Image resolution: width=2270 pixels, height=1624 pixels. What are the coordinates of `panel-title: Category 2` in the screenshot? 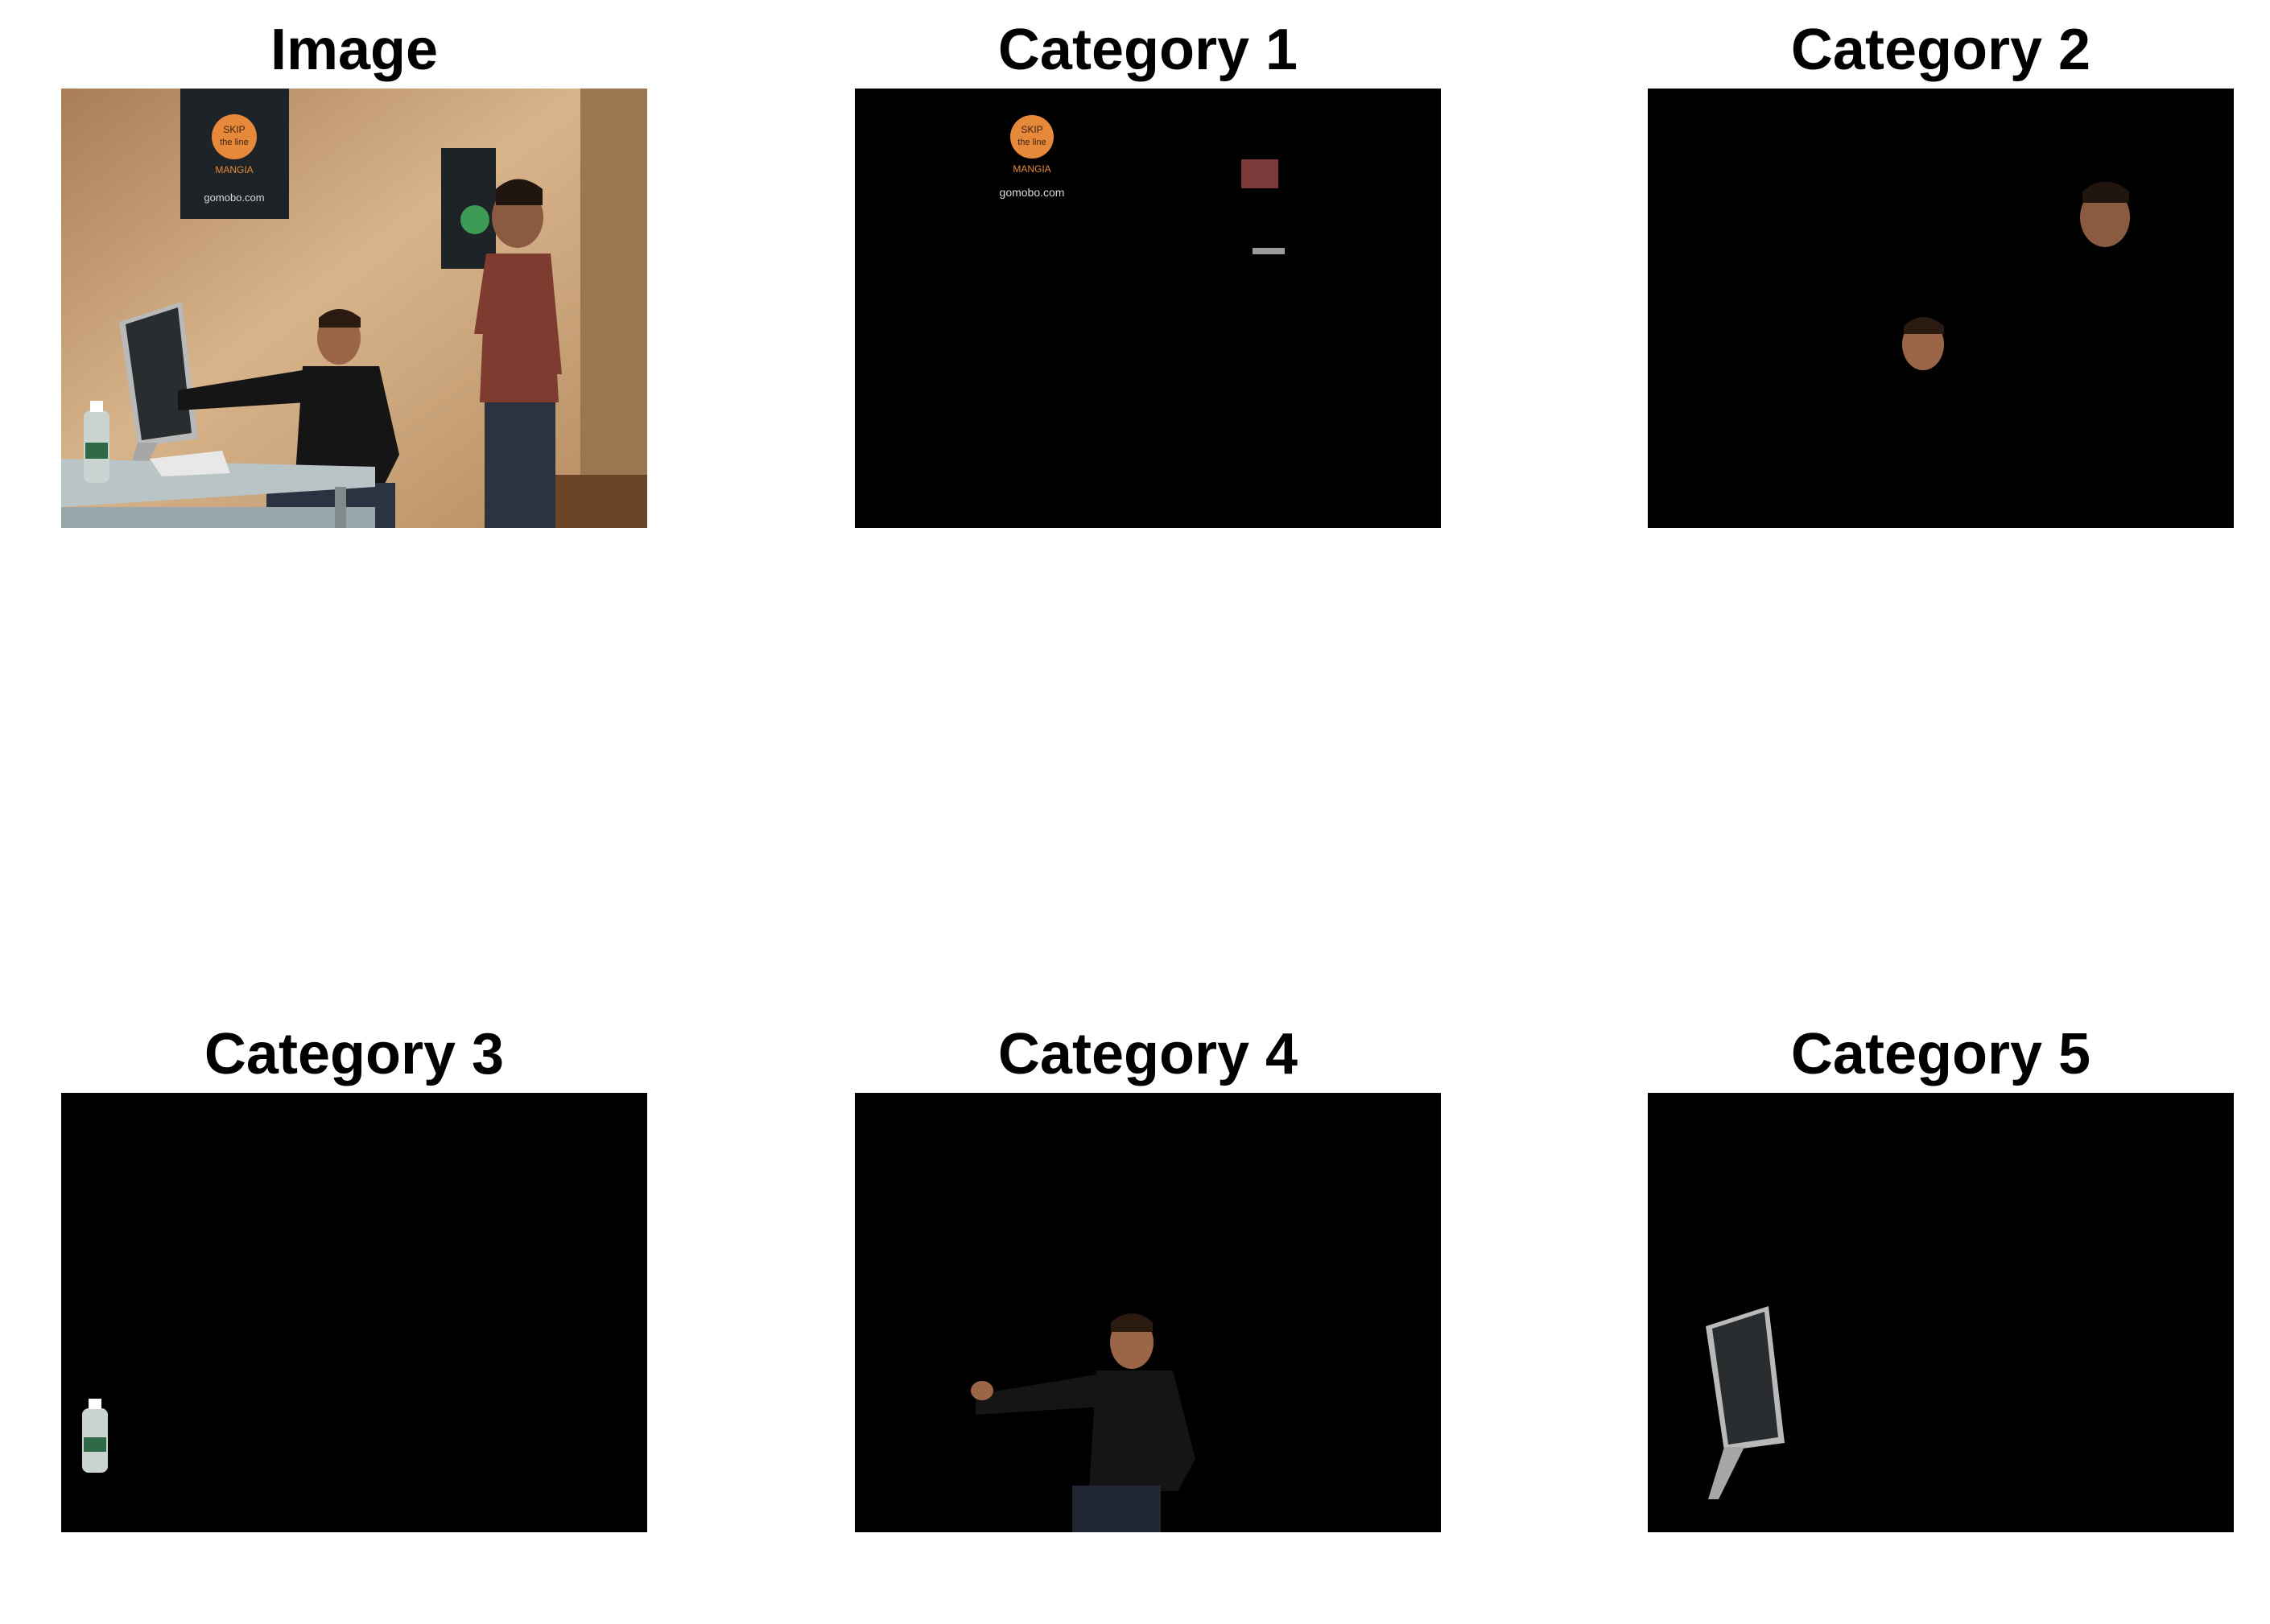 It's located at (1941, 50).